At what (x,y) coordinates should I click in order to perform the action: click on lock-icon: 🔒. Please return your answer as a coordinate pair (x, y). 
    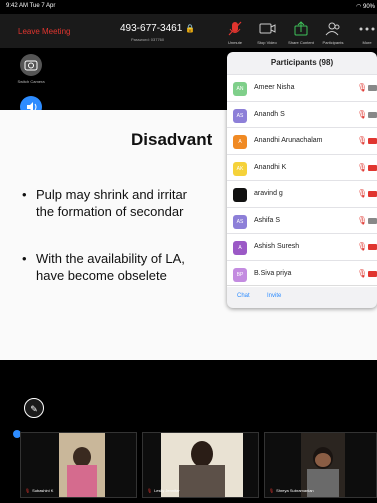
    Looking at the image, I should click on (190, 28).